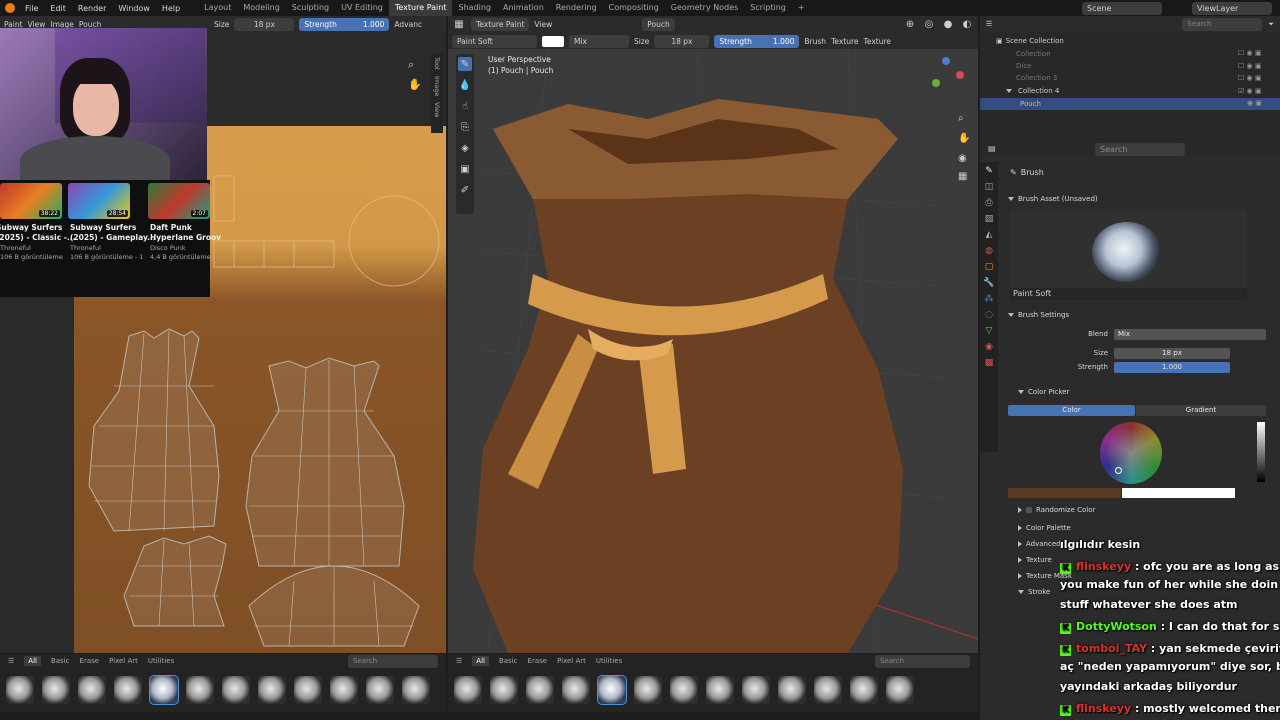  I want to click on blend-select: Mix, so click(1190, 334).